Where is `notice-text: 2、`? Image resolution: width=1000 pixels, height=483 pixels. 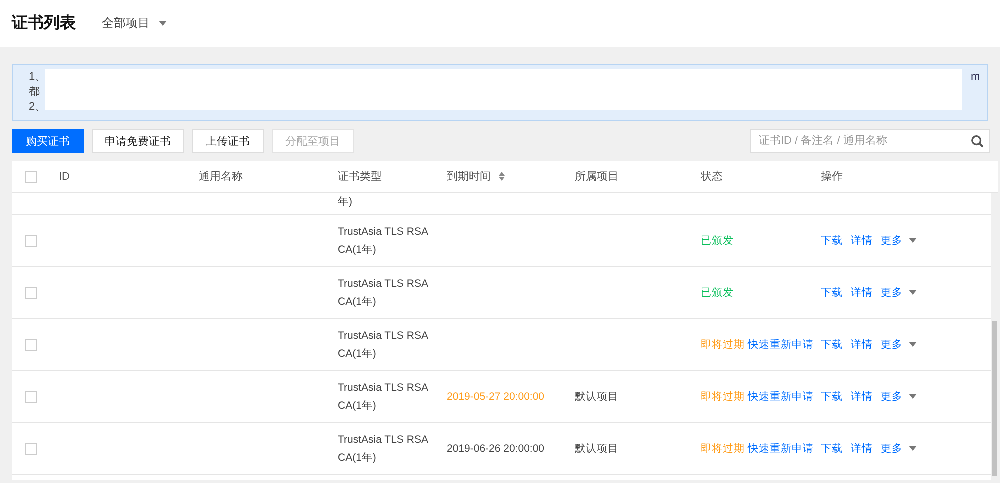
notice-text: 2、 is located at coordinates (37, 107).